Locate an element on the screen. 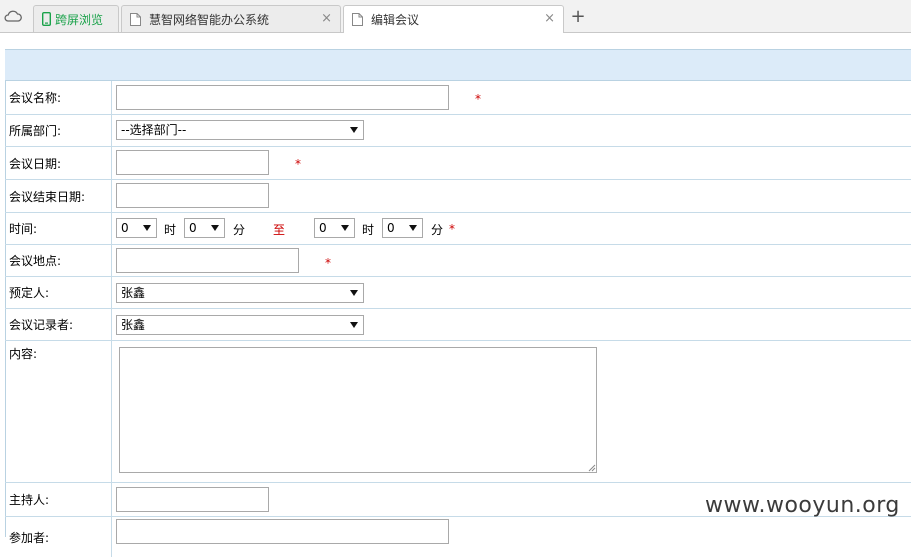 This screenshot has width=911, height=557. start-minute-select: 0 is located at coordinates (204, 228).